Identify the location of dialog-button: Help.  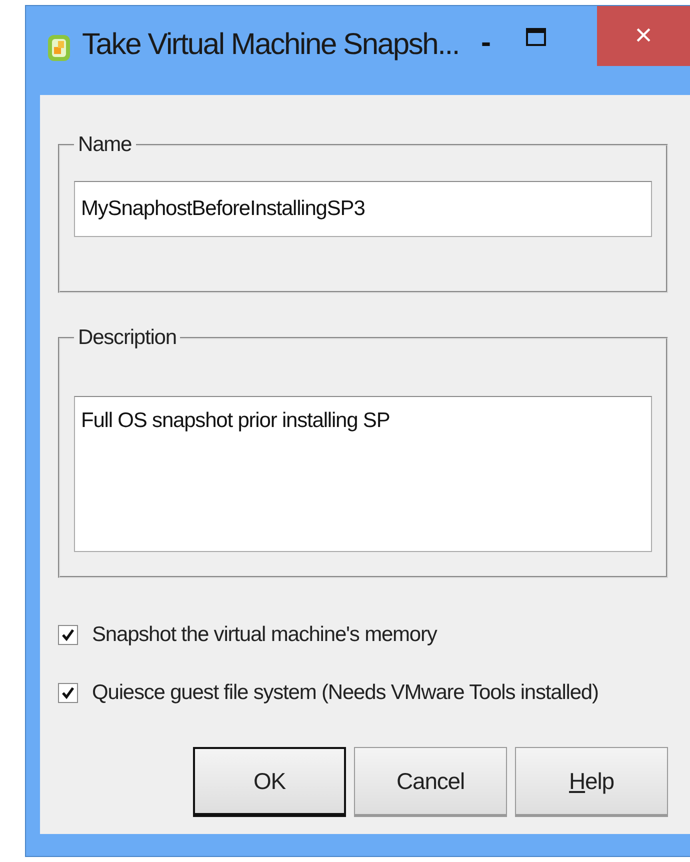
(591, 782).